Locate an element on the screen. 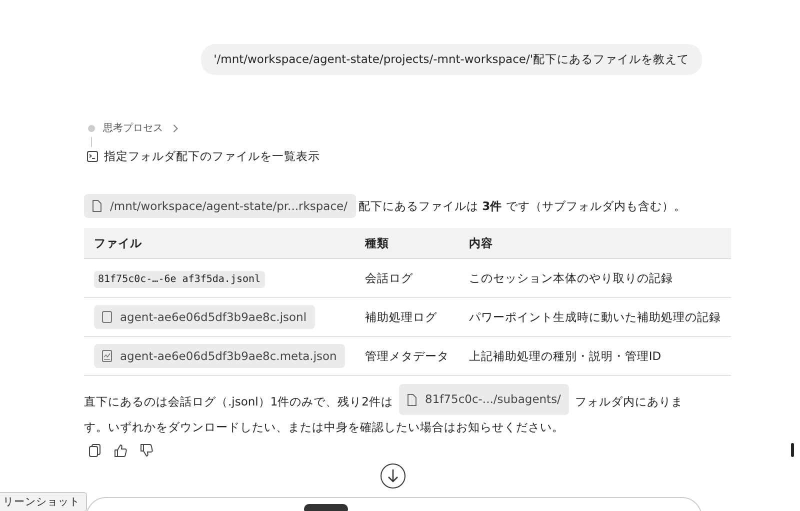 The width and height of the screenshot is (800, 511). table-cell: このセッション本体のやり取りの記録 is located at coordinates (594, 278).